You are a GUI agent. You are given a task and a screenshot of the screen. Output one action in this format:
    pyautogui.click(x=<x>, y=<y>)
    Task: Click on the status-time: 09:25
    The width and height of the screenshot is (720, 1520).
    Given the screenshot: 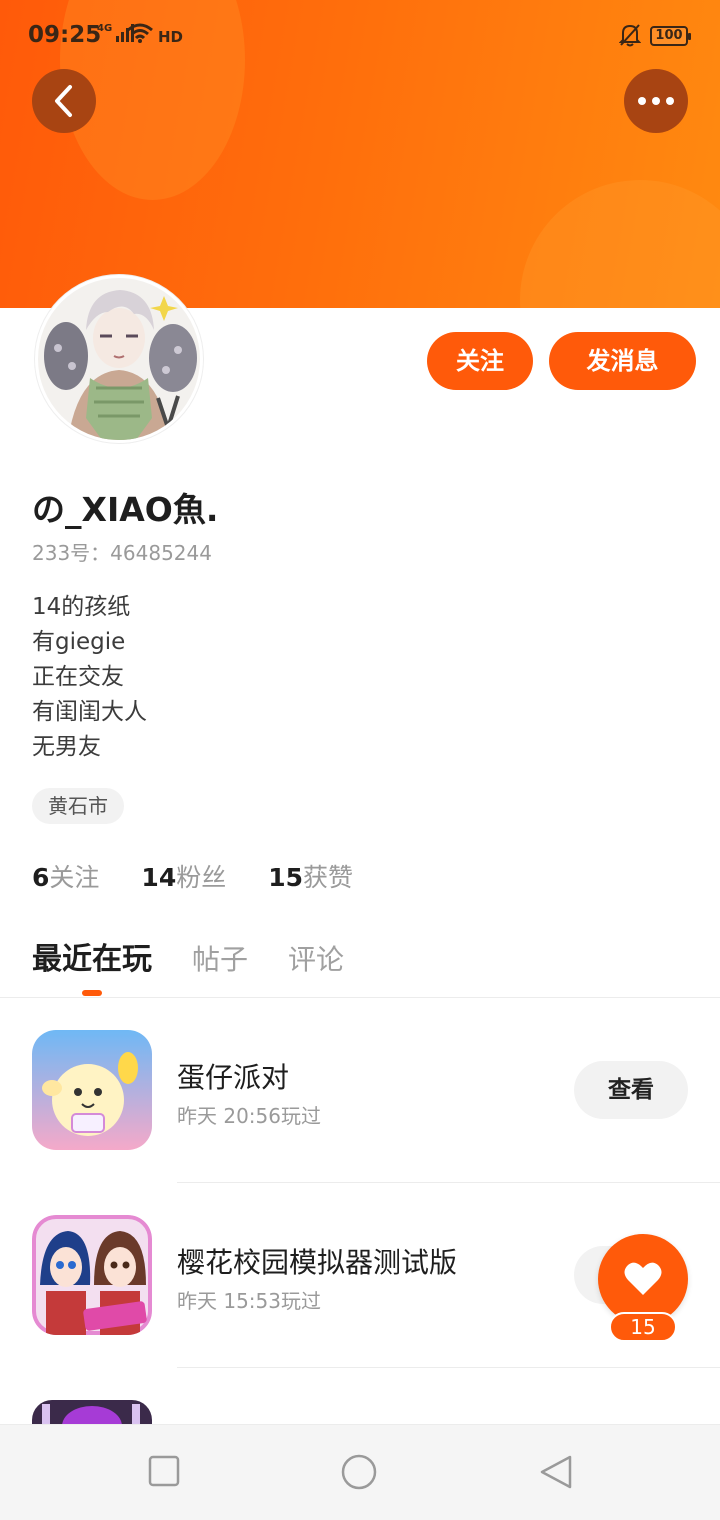 What is the action you would take?
    pyautogui.click(x=65, y=35)
    